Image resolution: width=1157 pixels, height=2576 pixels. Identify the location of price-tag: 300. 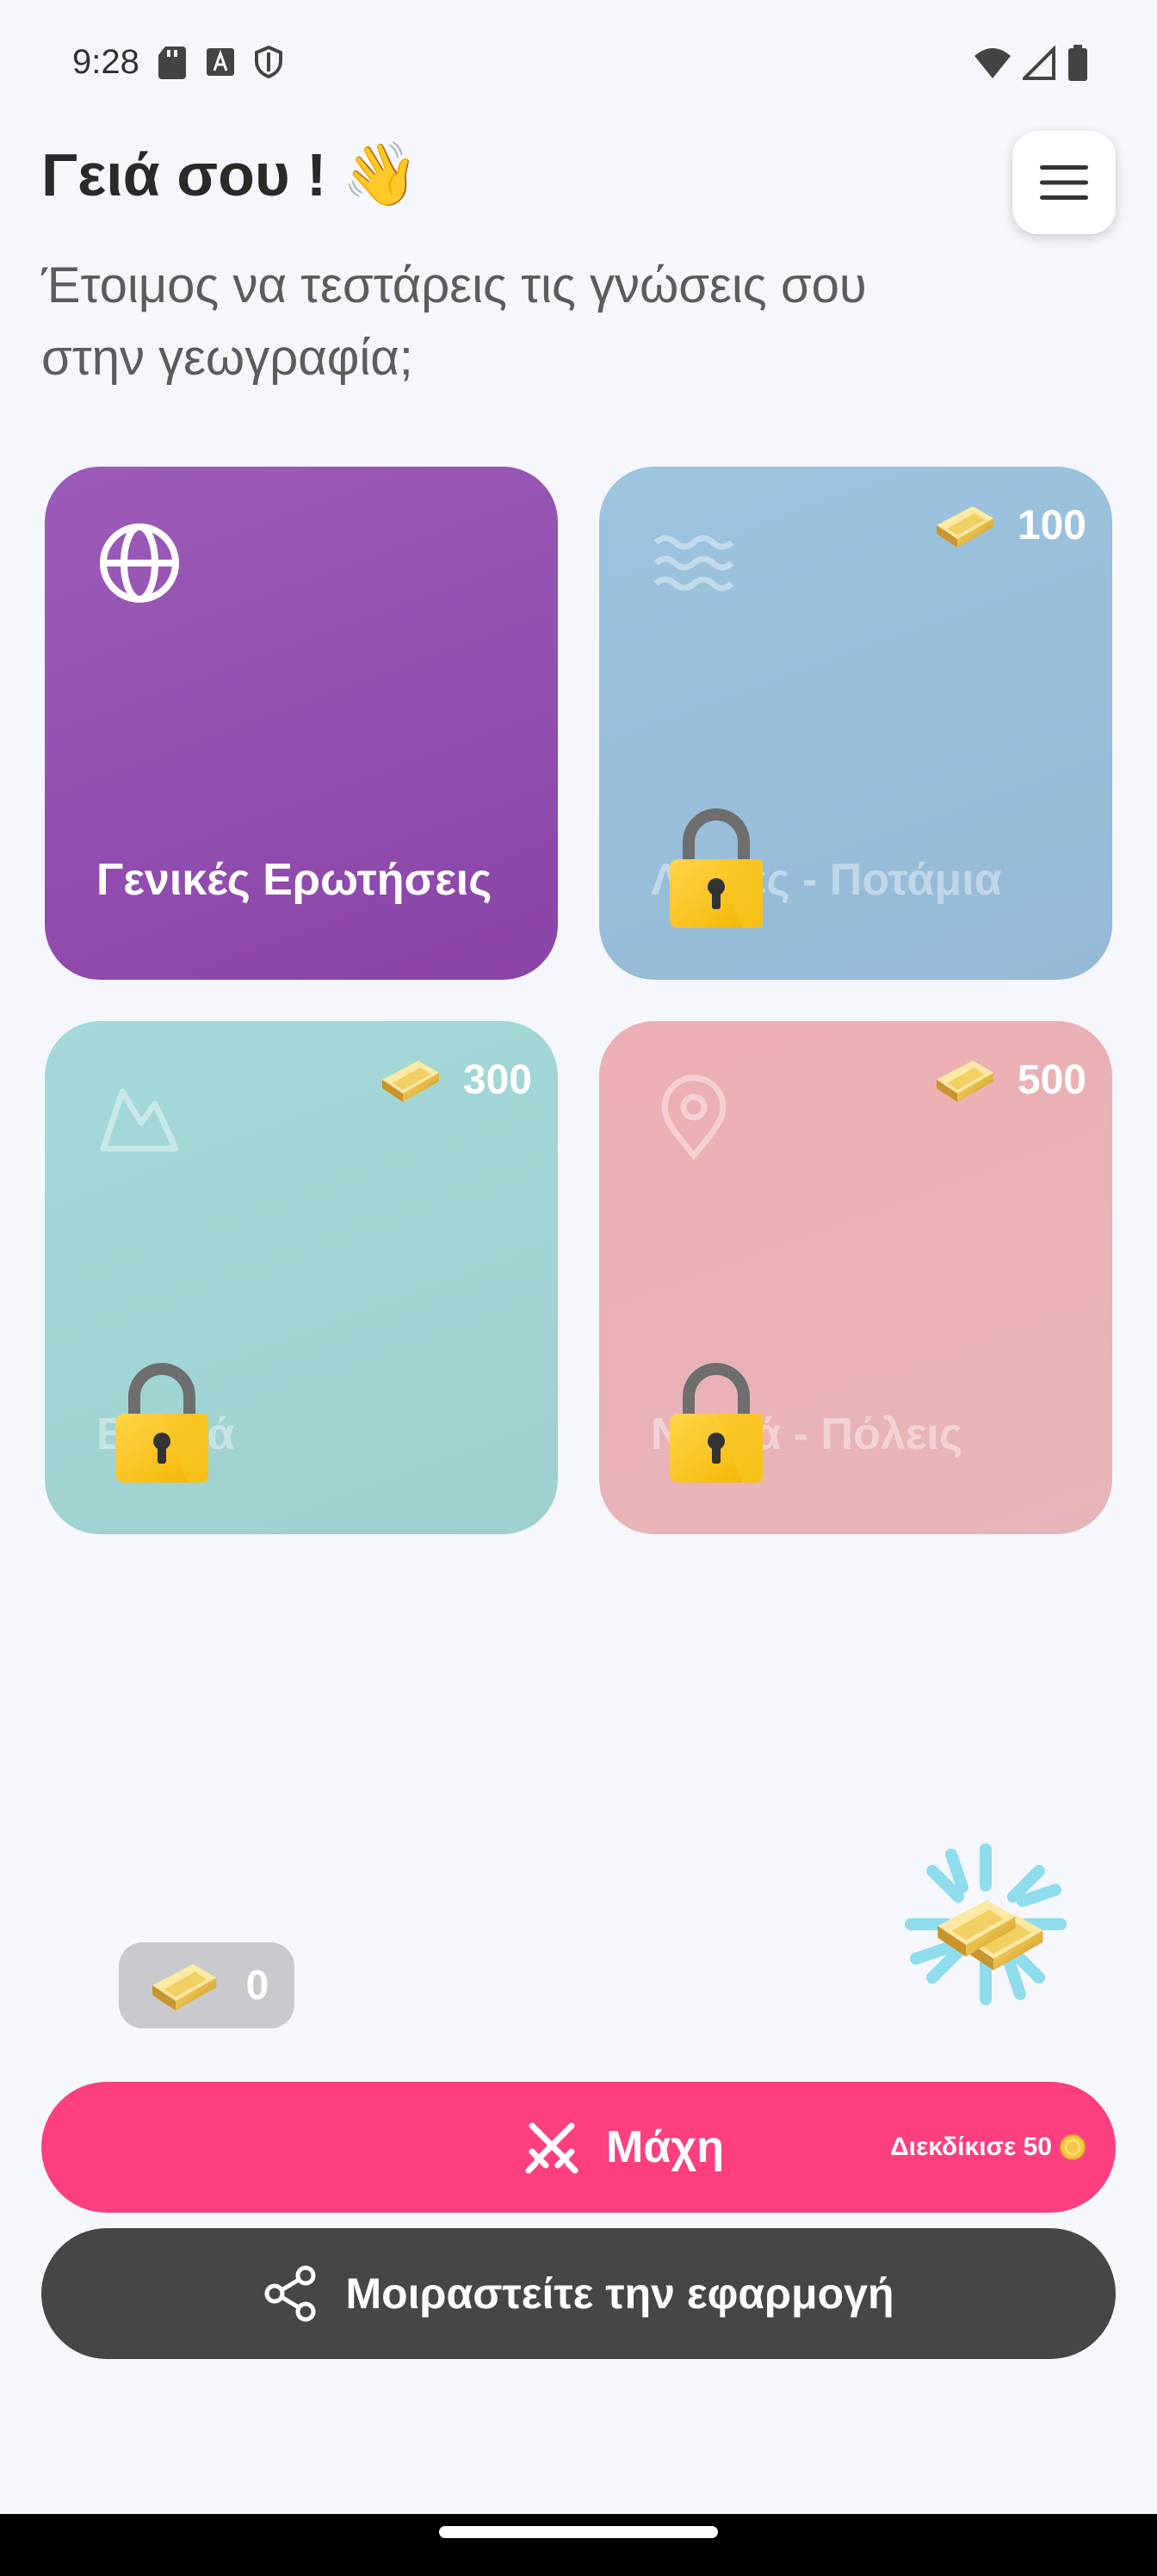
(454, 1079).